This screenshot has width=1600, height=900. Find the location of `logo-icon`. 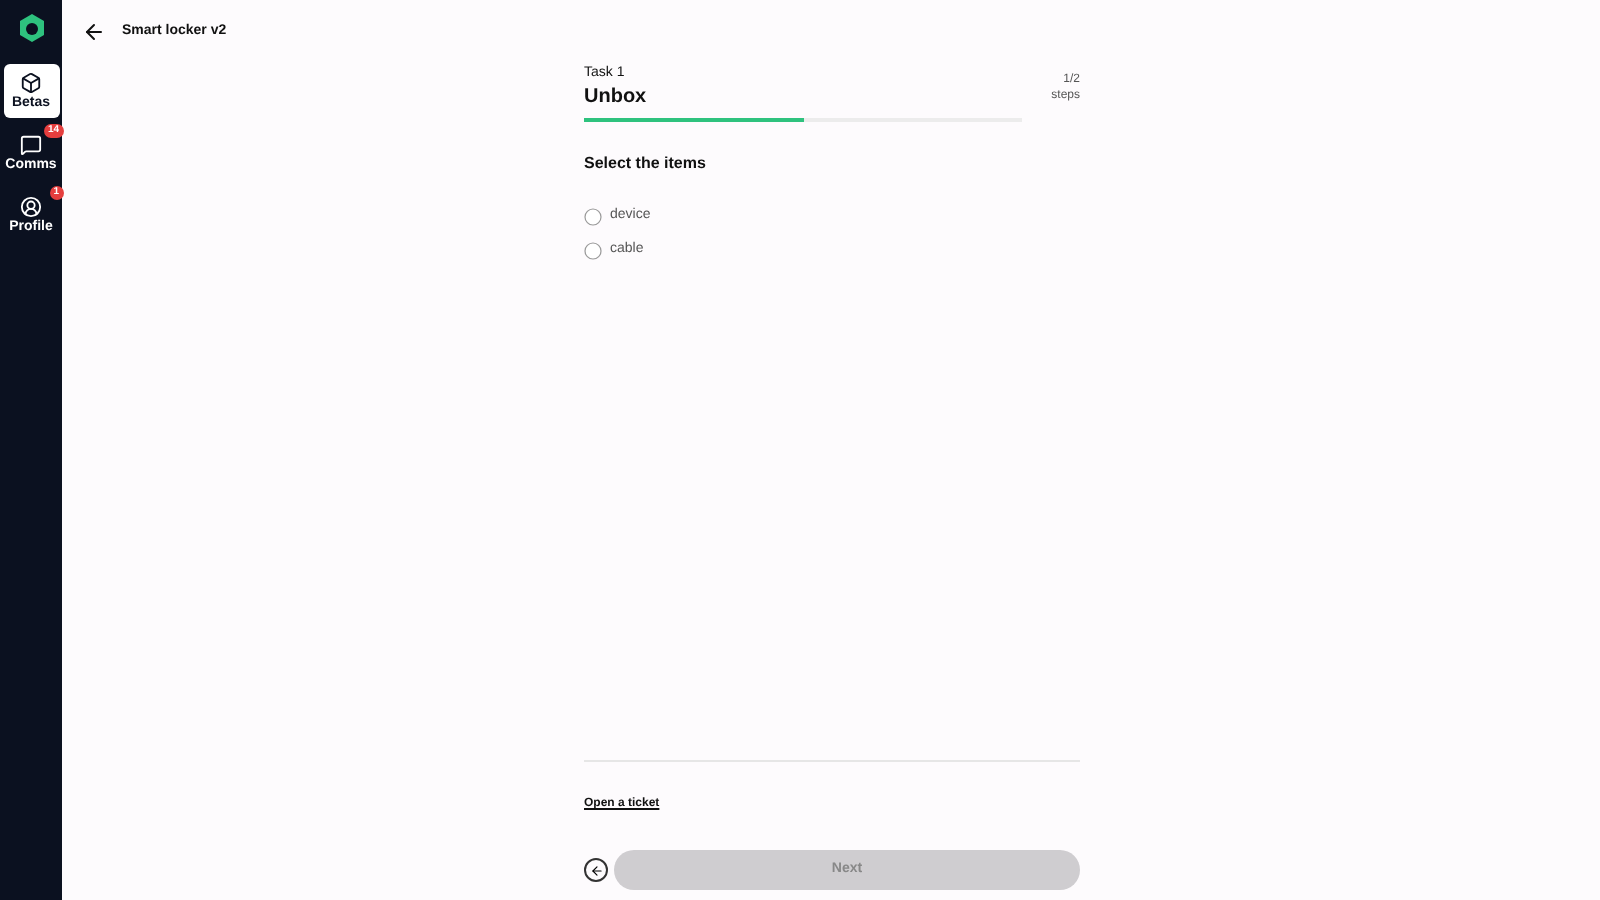

logo-icon is located at coordinates (31, 28).